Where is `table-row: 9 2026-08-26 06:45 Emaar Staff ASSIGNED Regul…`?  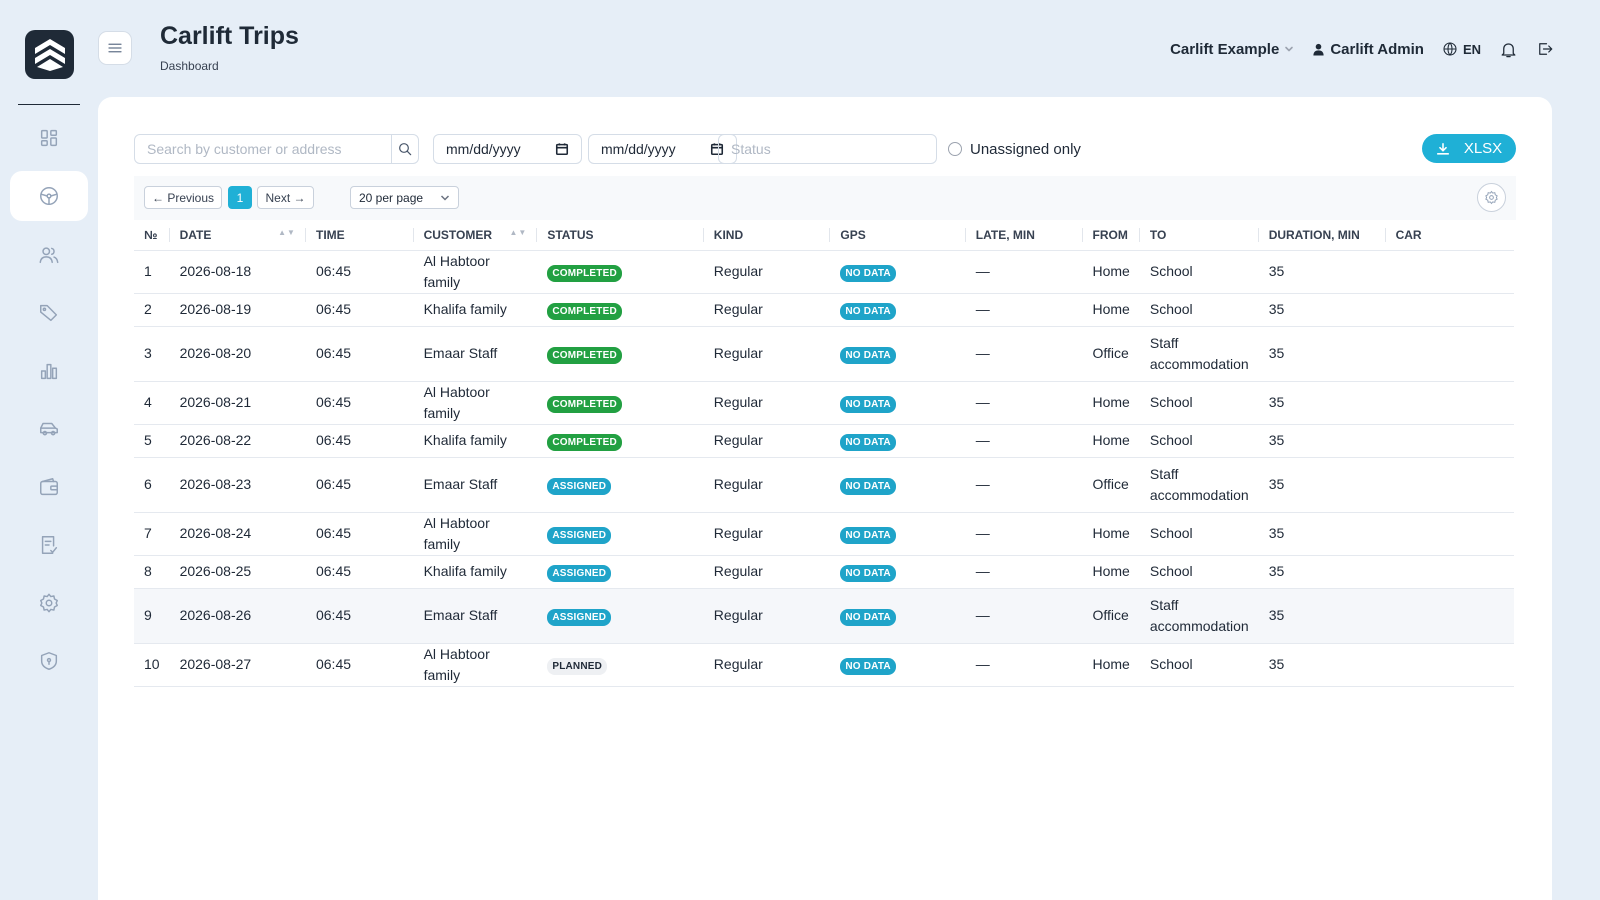
table-row: 9 2026-08-26 06:45 Emaar Staff ASSIGNED Regul… is located at coordinates (824, 616).